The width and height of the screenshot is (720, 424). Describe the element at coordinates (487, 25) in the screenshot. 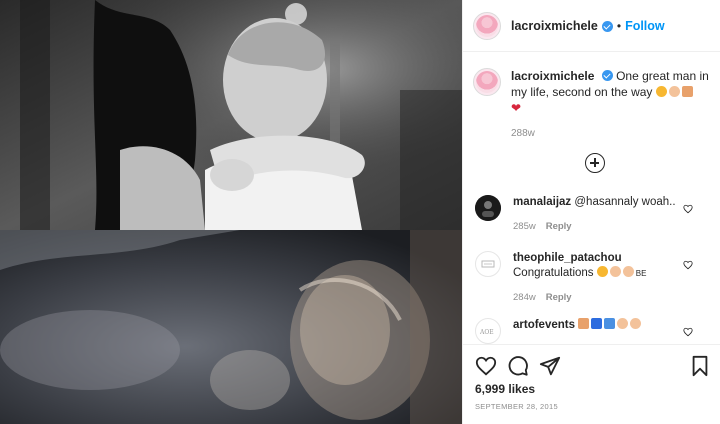

I see `author-avatar` at that location.